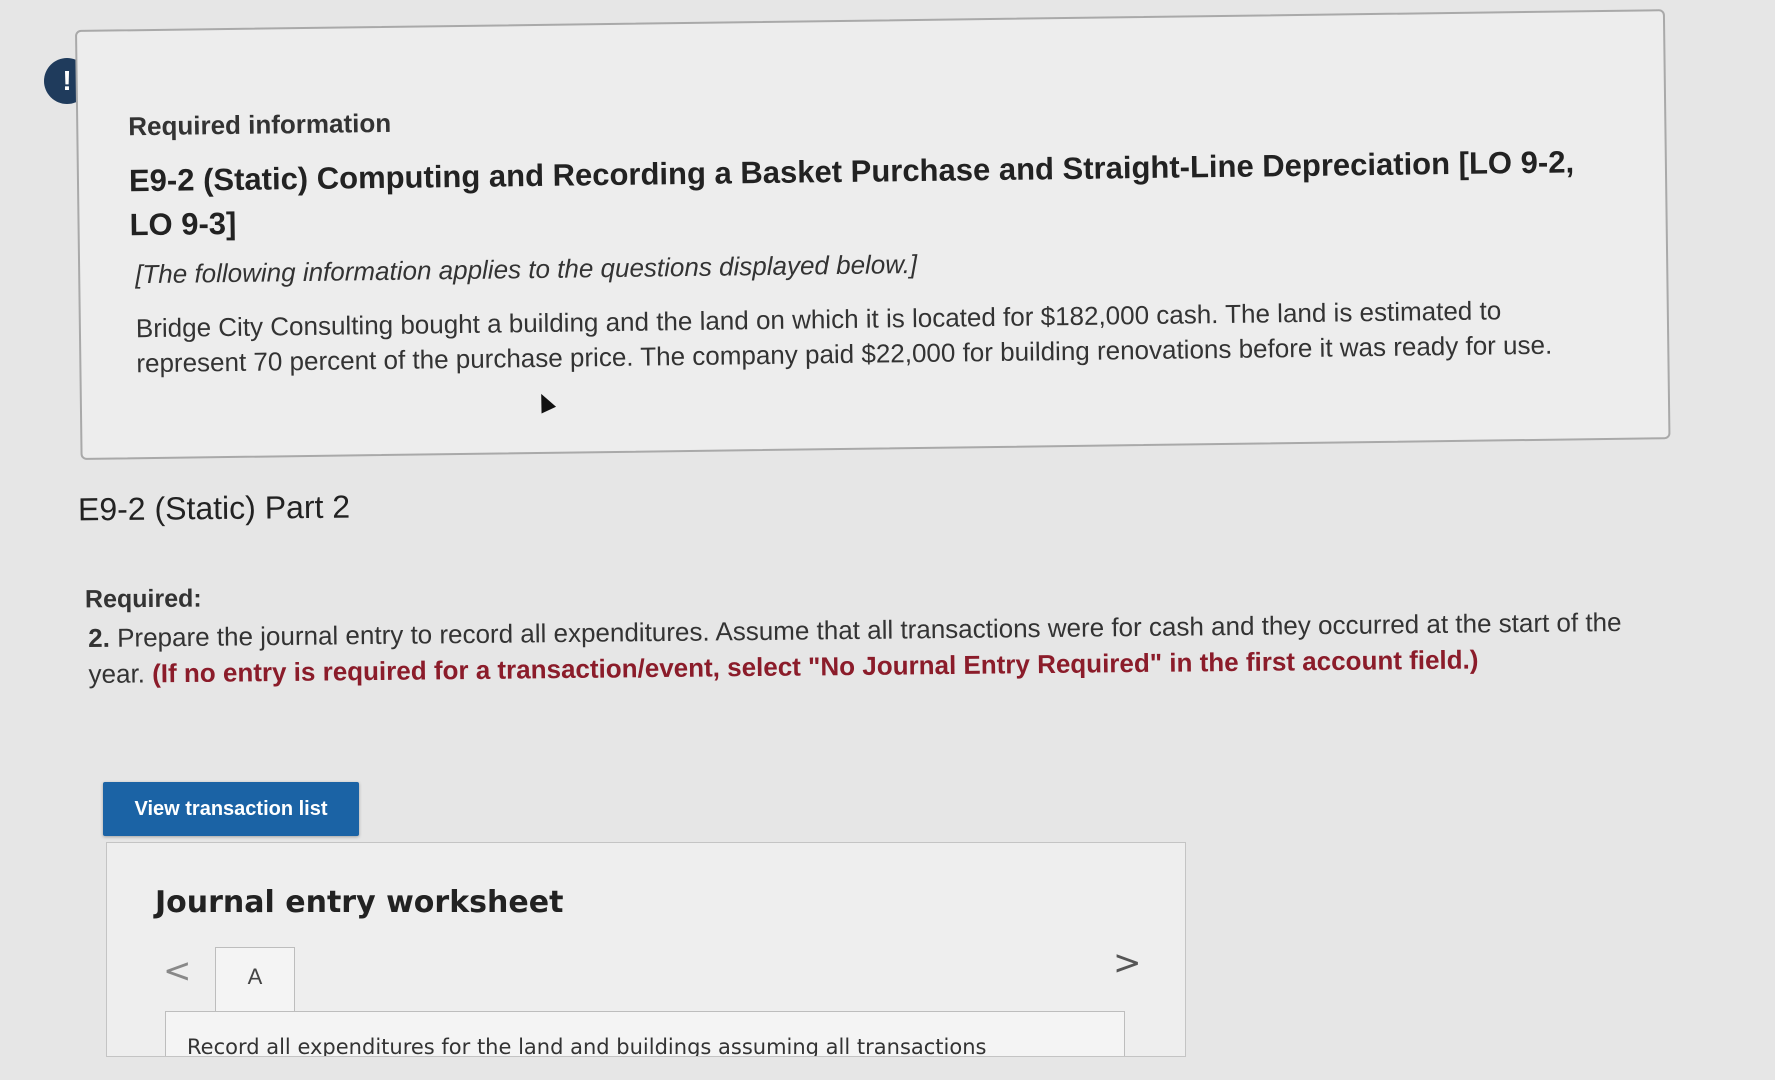 This screenshot has height=1080, width=1775. I want to click on tab-a: A, so click(255, 980).